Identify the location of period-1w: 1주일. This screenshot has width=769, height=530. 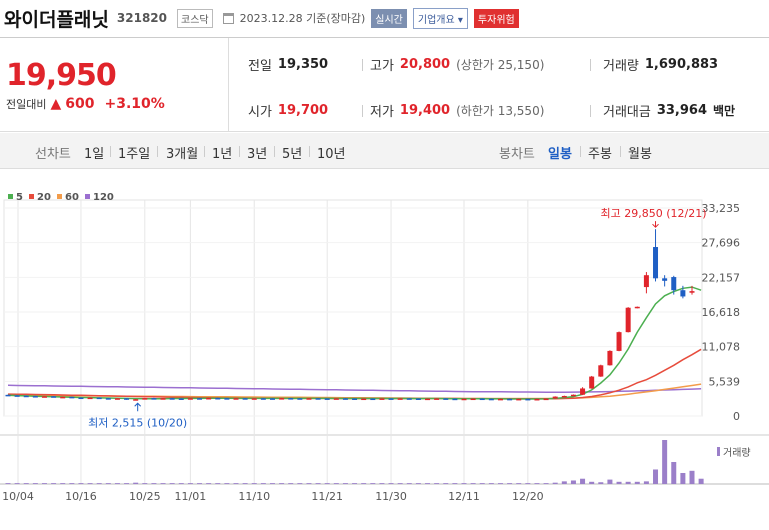
(134, 152).